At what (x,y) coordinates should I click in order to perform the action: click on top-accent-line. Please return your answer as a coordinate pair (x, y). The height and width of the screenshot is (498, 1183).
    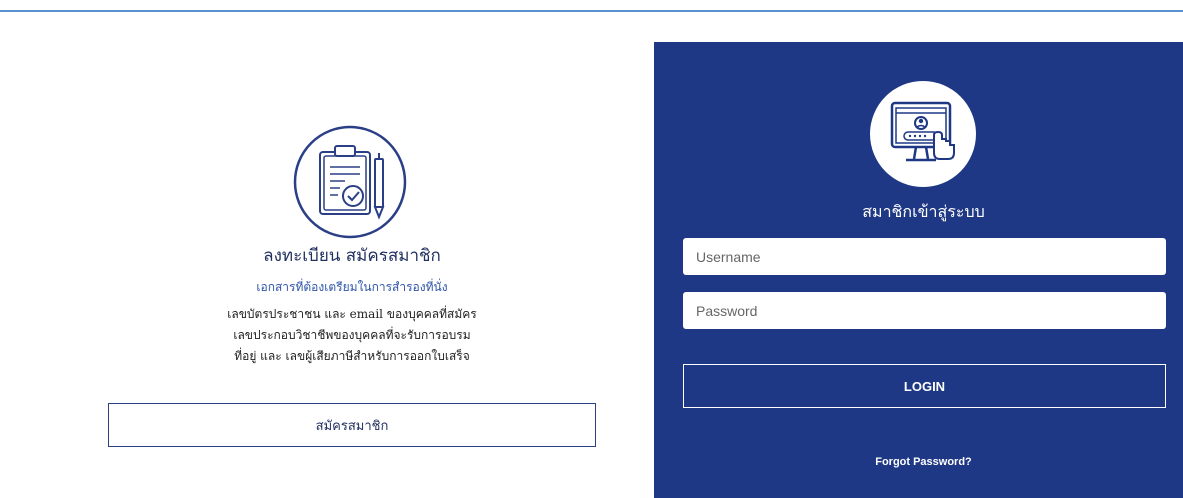
    Looking at the image, I should click on (591, 6).